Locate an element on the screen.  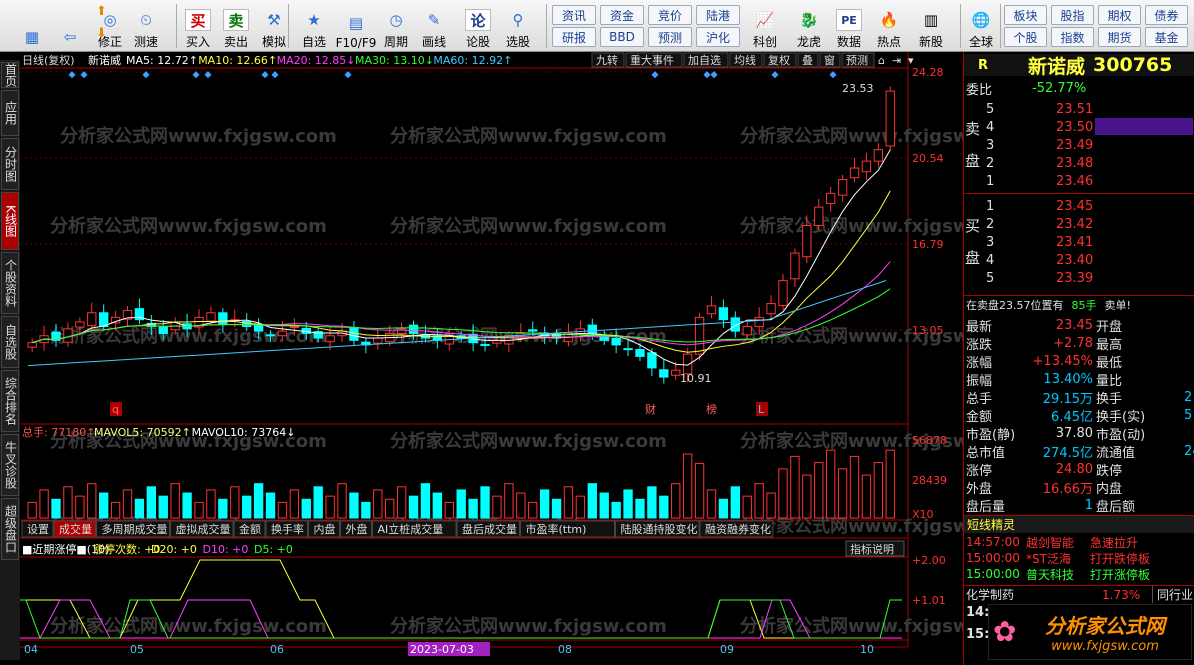
stat-value: 29.15万 is located at coordinates (1067, 399).